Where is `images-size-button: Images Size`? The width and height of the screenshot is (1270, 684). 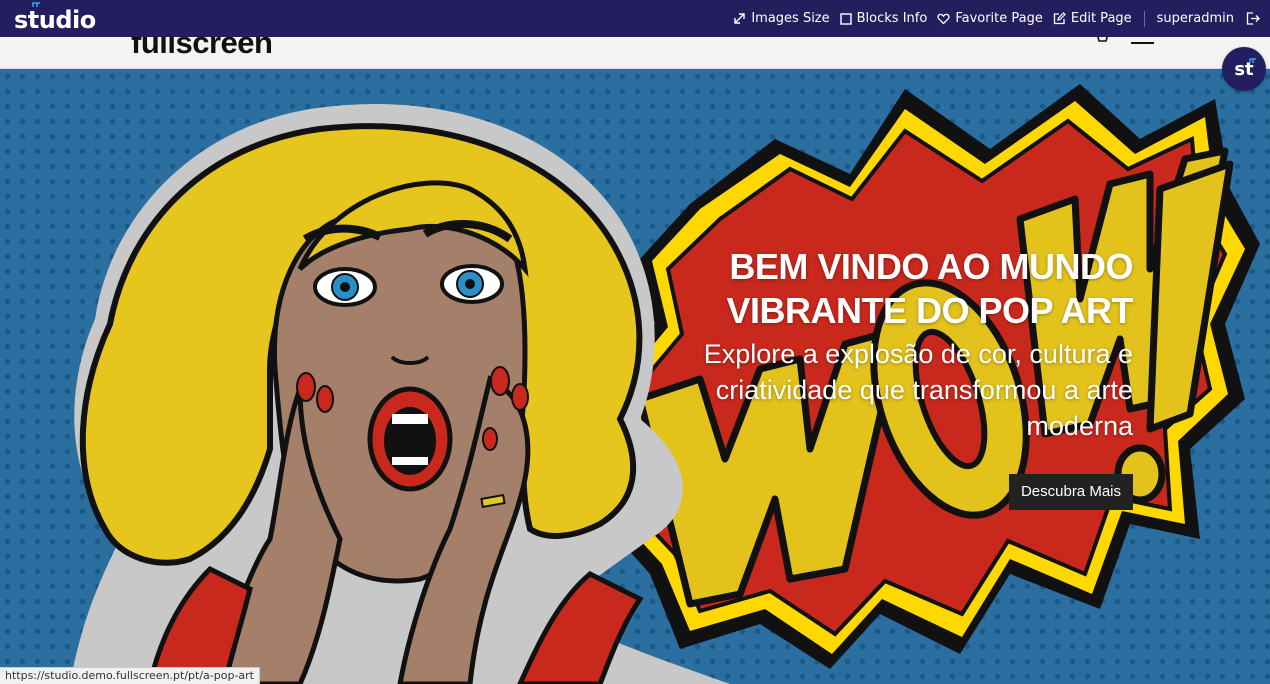
images-size-button: Images Size is located at coordinates (781, 18).